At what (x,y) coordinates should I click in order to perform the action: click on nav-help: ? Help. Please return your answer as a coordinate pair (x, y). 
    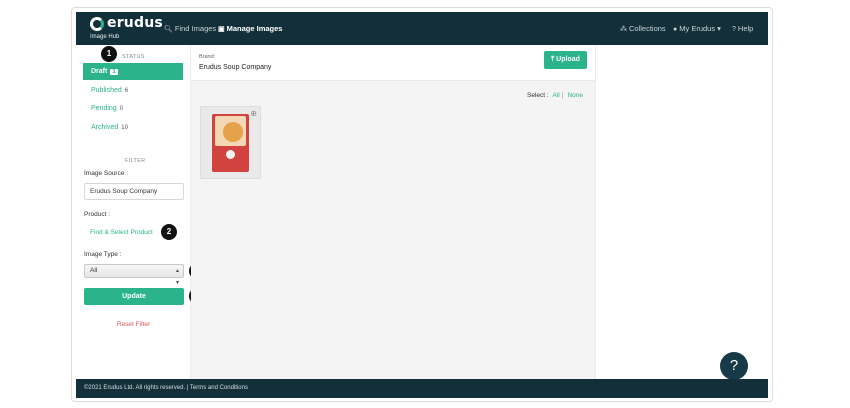
    Looking at the image, I should click on (742, 28).